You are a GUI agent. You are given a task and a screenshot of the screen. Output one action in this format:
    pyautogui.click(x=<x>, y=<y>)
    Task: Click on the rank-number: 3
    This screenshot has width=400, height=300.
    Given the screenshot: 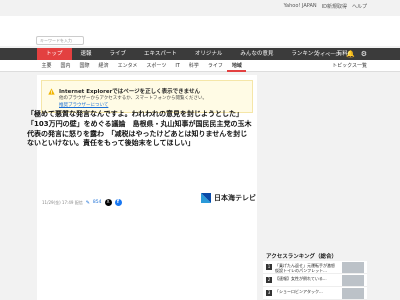 What is the action you would take?
    pyautogui.click(x=269, y=293)
    